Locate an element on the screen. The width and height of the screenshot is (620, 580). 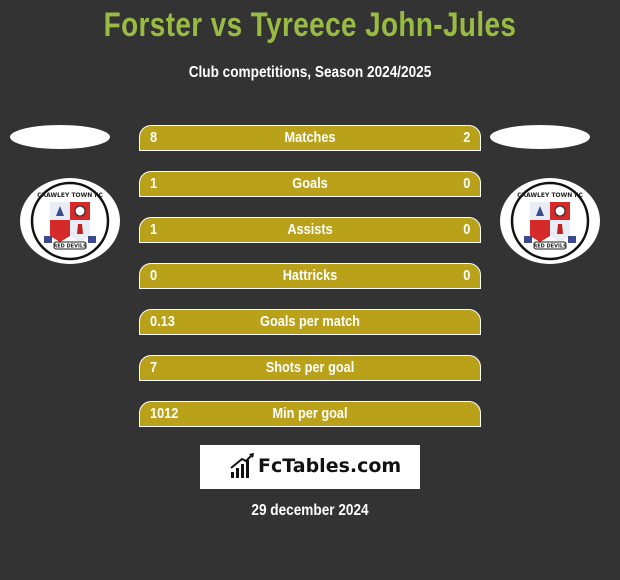
stat-label: Shots per goal is located at coordinates (310, 367).